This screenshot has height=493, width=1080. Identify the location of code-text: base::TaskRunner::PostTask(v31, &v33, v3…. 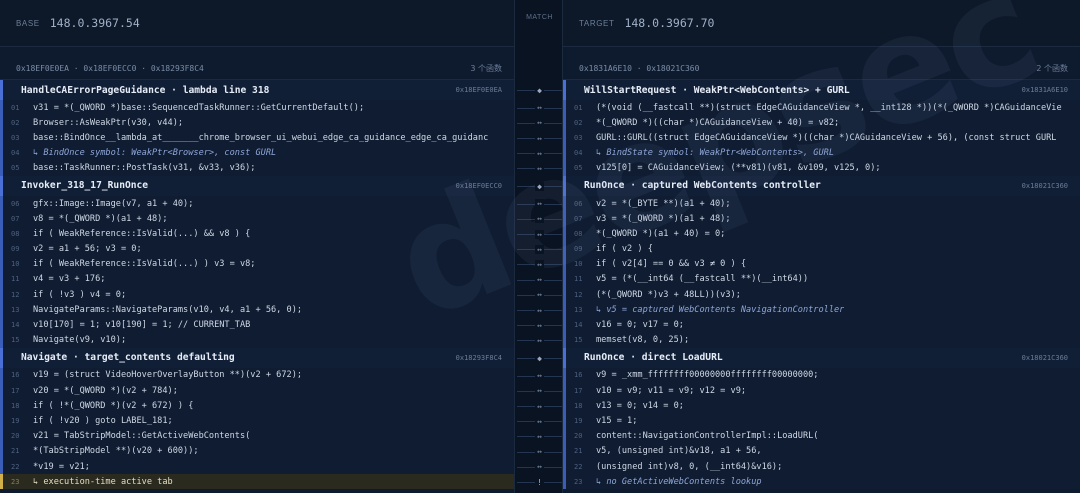
(144, 168).